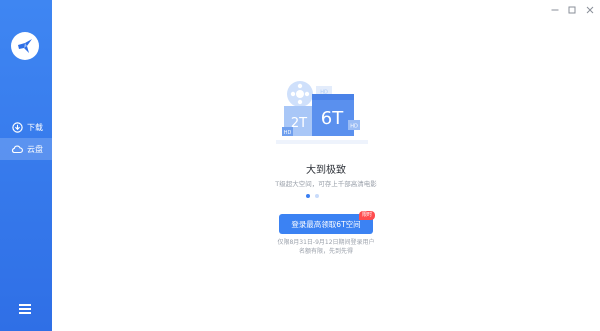  What do you see at coordinates (367, 215) in the screenshot?
I see `limited-time-badge: 限时` at bounding box center [367, 215].